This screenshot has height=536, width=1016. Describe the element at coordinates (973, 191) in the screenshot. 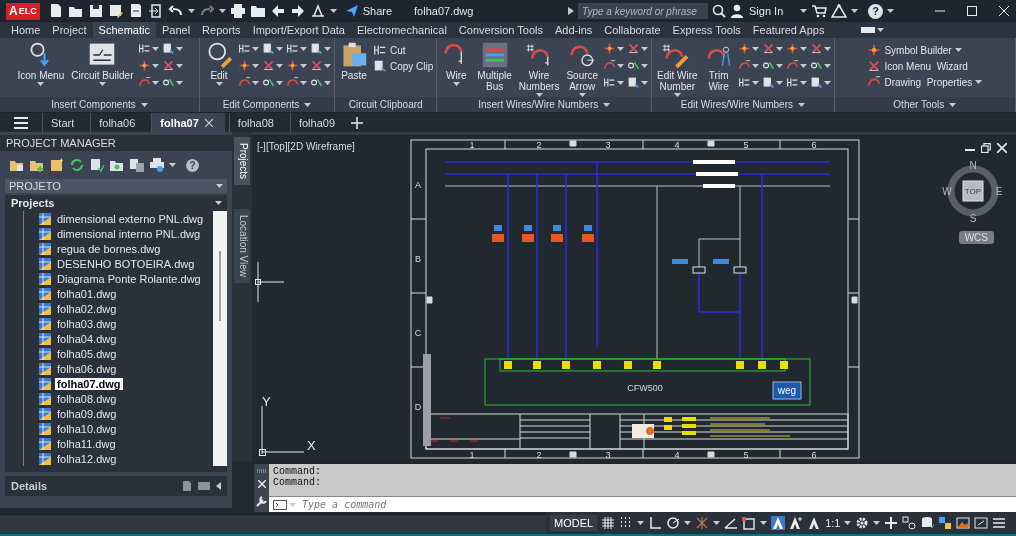

I see `view-cube-label: TOP` at that location.